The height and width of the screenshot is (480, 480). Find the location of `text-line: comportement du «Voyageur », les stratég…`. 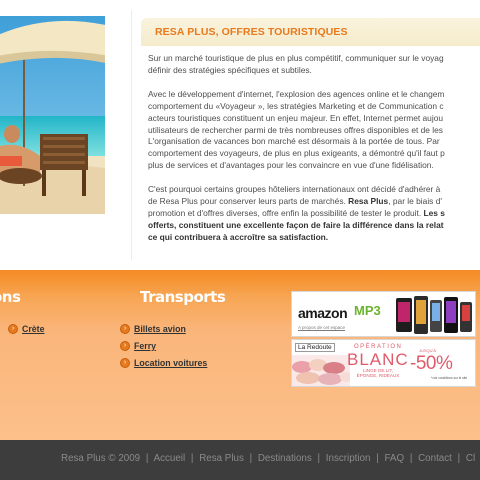

text-line: comportement du «Voyageur », les stratég… is located at coordinates (296, 105).